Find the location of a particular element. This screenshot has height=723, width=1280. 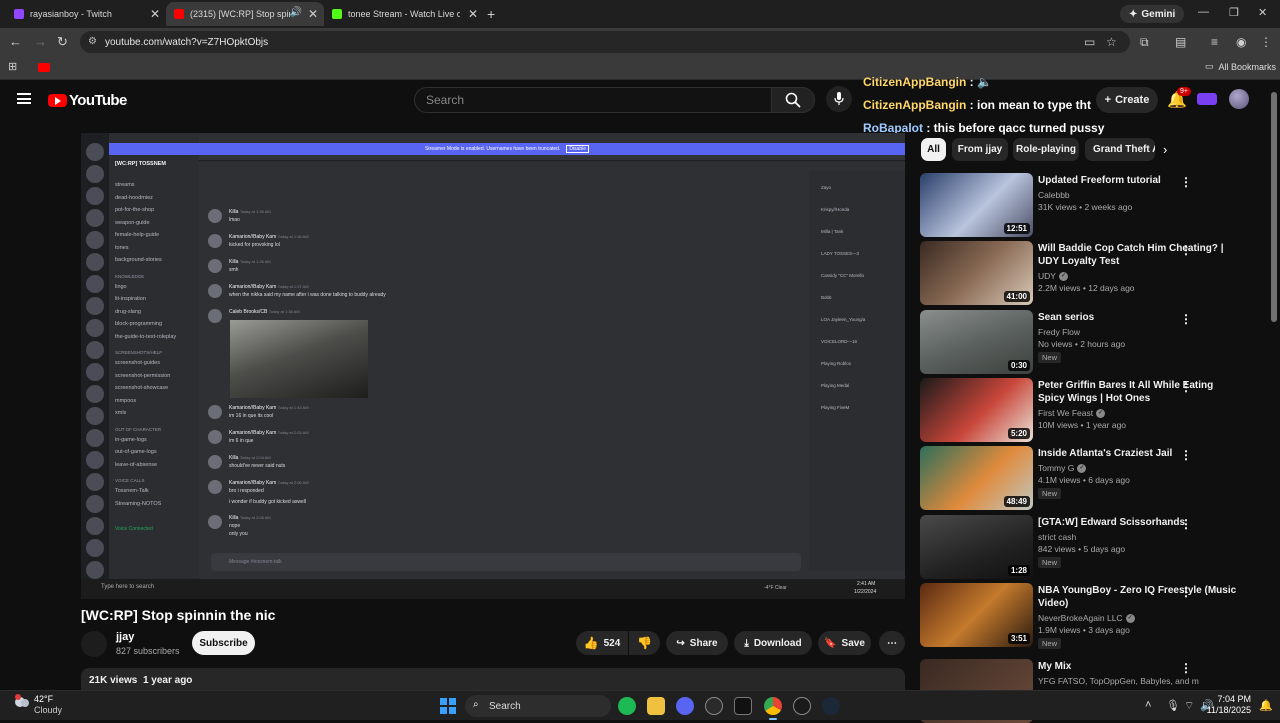

new-tab-icon: + is located at coordinates (491, 14).